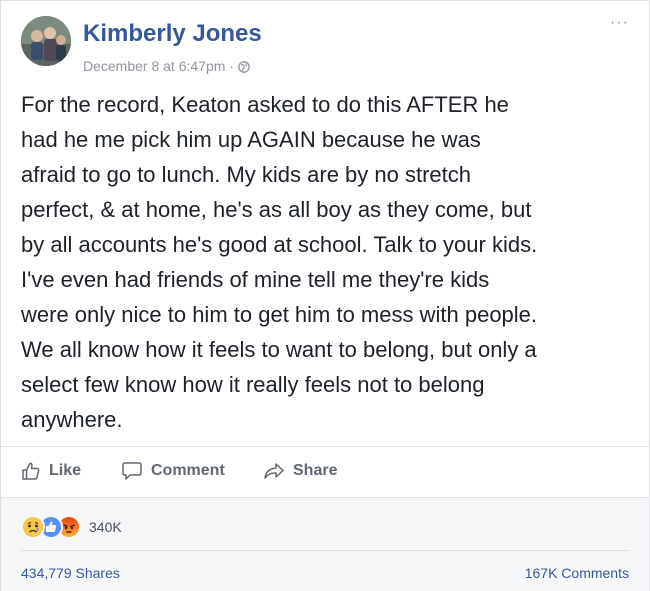 The image size is (650, 591). What do you see at coordinates (70, 573) in the screenshot?
I see `shares-count-link: 434,779 Shares` at bounding box center [70, 573].